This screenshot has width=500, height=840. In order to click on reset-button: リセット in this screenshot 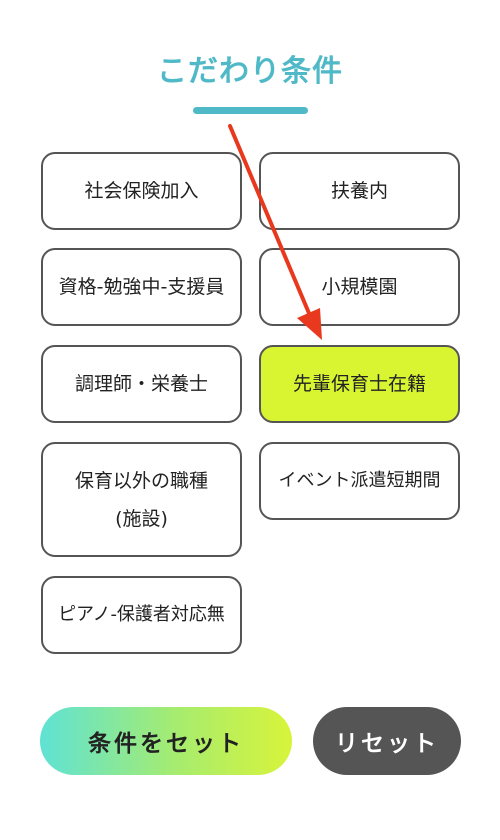, I will do `click(387, 741)`.